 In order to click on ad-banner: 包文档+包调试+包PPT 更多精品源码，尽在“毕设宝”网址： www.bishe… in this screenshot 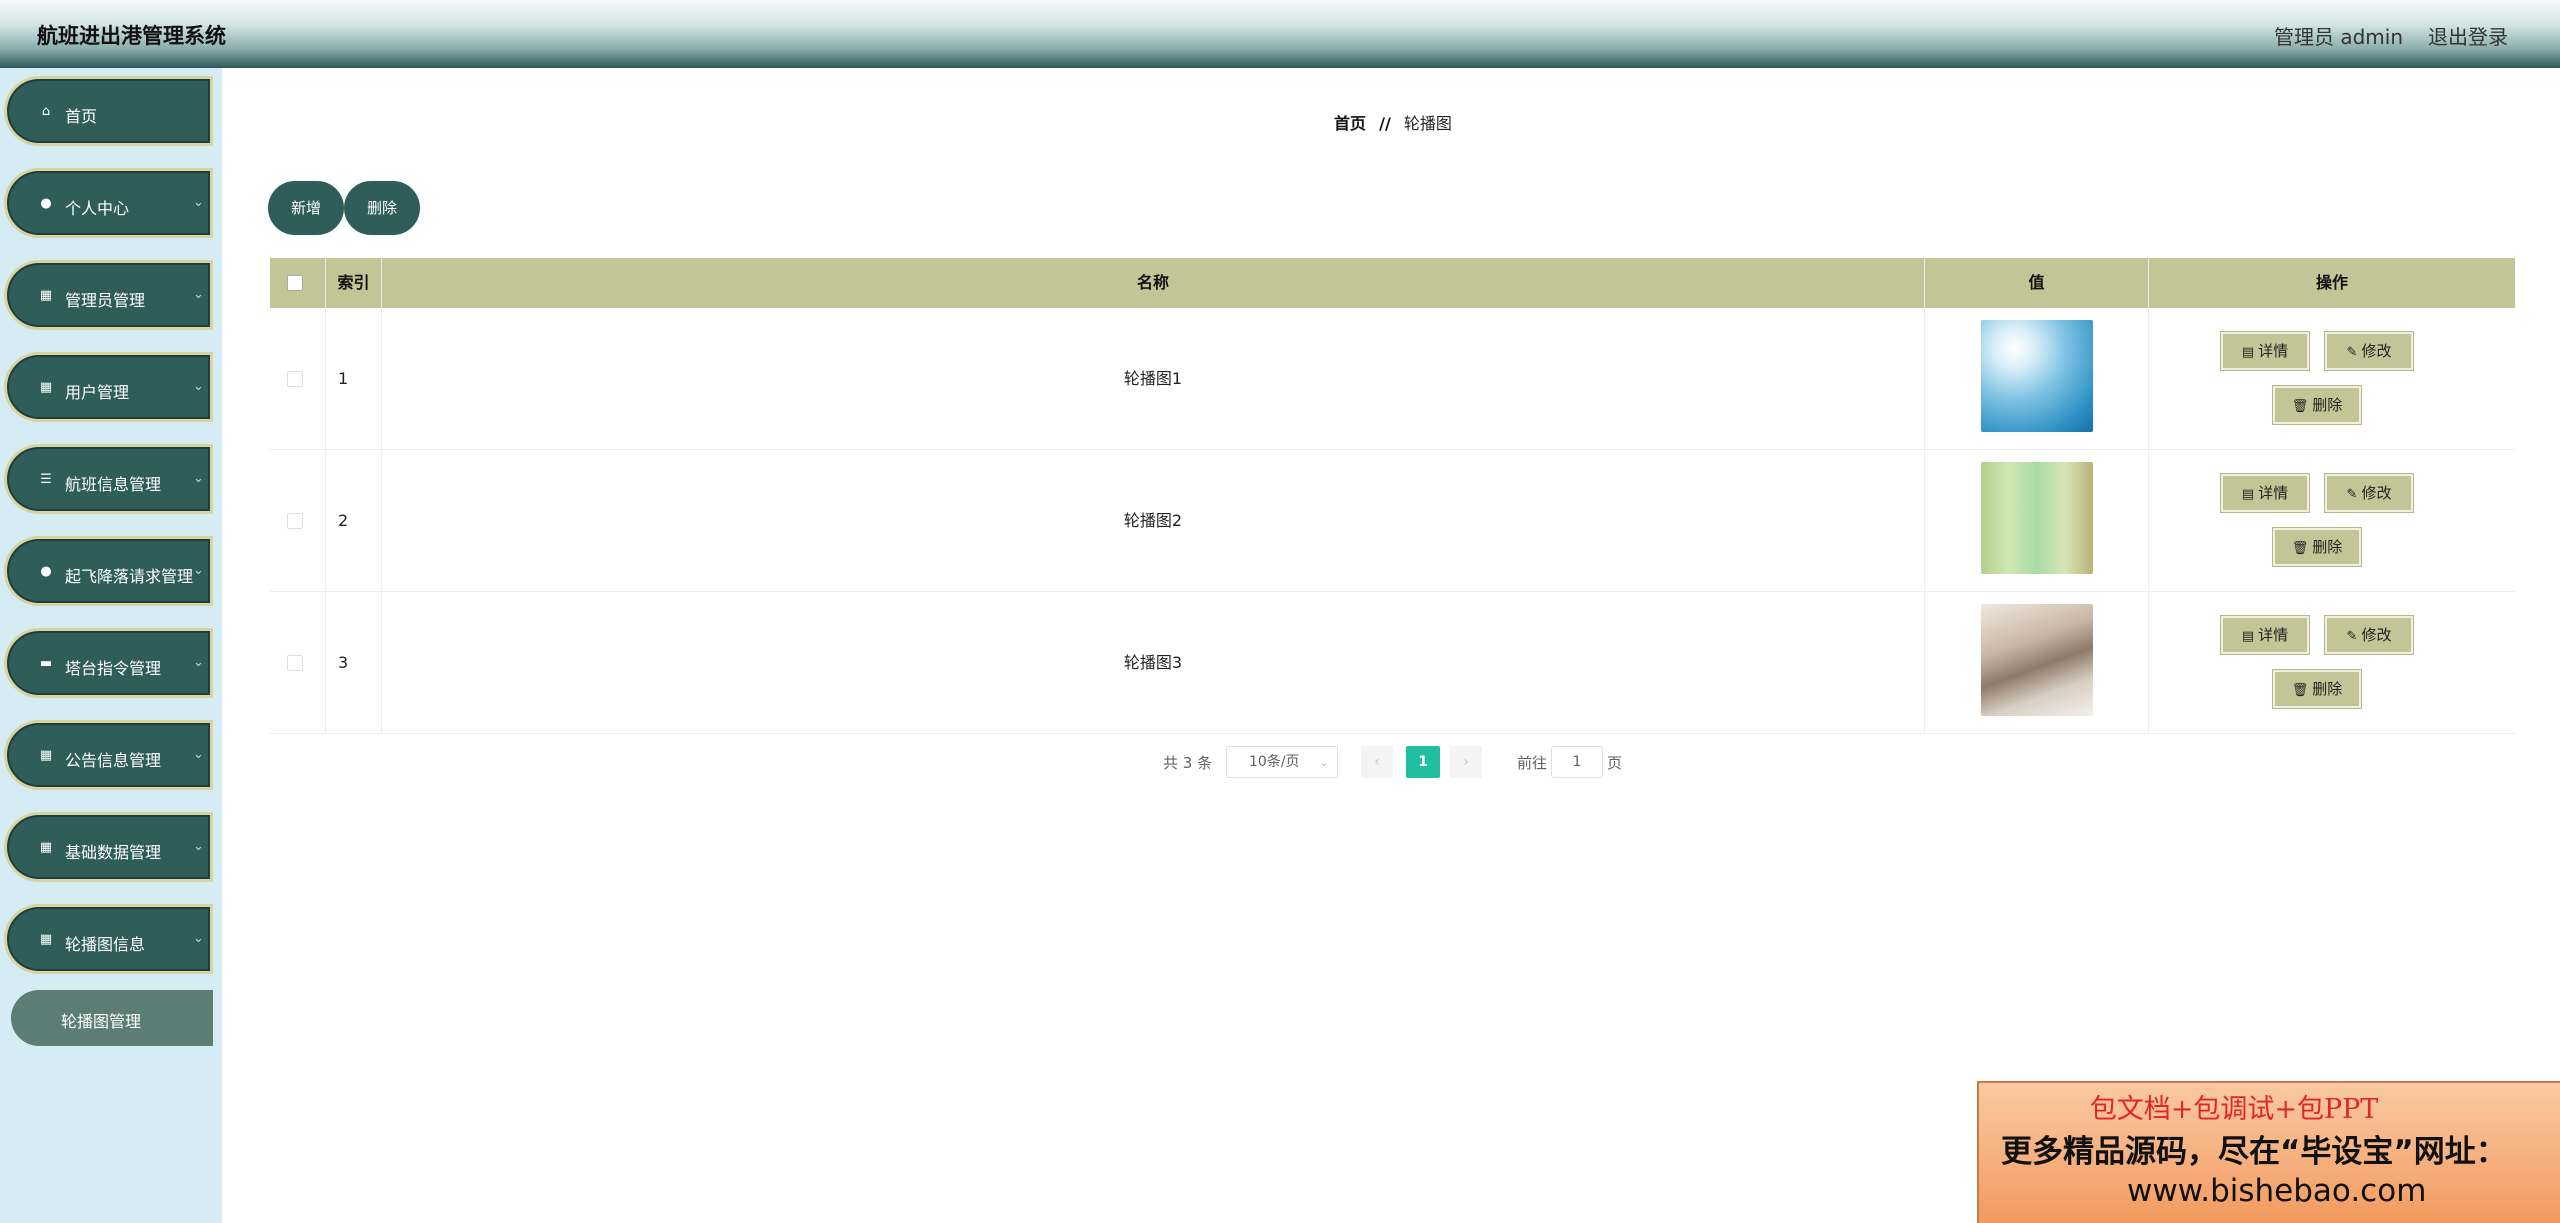, I will do `click(2268, 1152)`.